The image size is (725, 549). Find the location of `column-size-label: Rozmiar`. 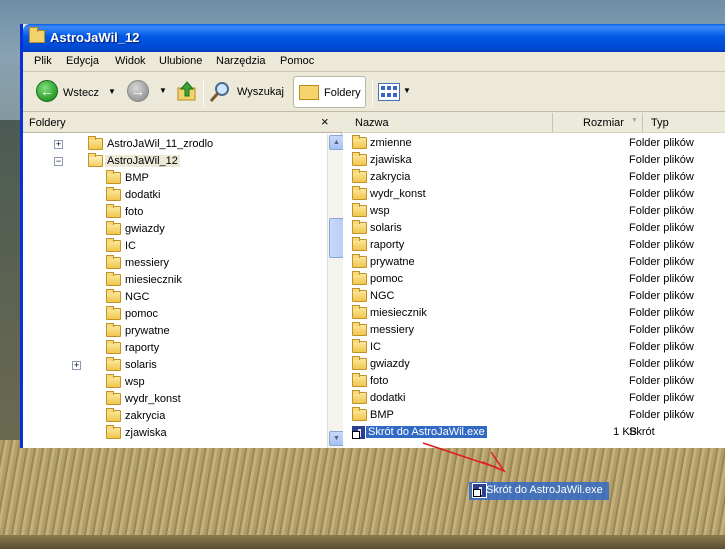

column-size-label: Rozmiar is located at coordinates (603, 123).